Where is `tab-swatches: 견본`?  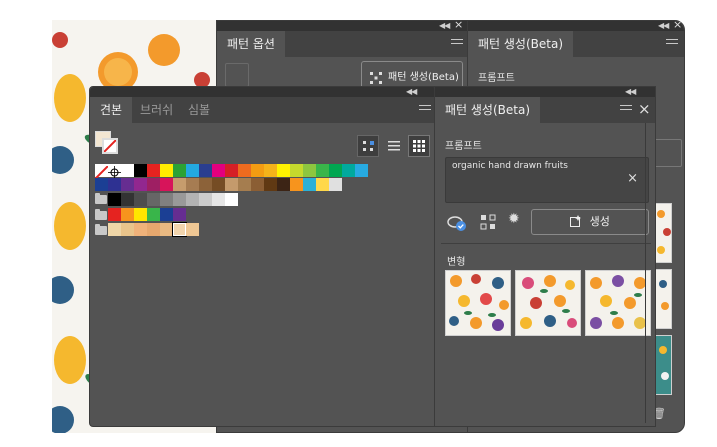 tab-swatches: 견본 is located at coordinates (111, 110).